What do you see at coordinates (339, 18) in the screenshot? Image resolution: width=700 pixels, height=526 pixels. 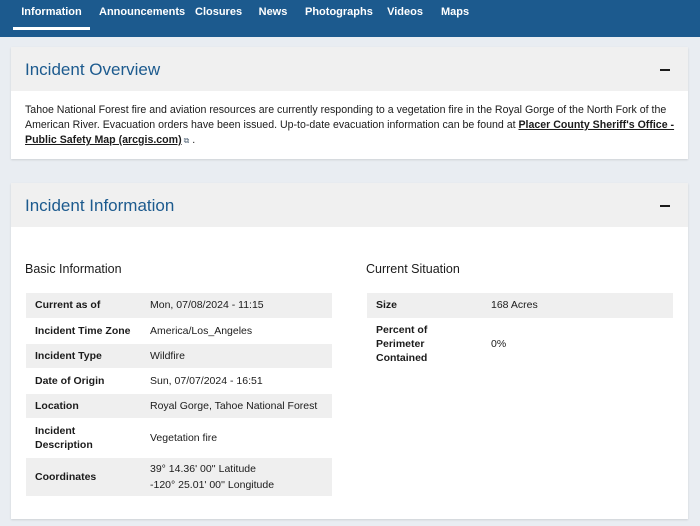 I see `tab-photographs: Photographs` at bounding box center [339, 18].